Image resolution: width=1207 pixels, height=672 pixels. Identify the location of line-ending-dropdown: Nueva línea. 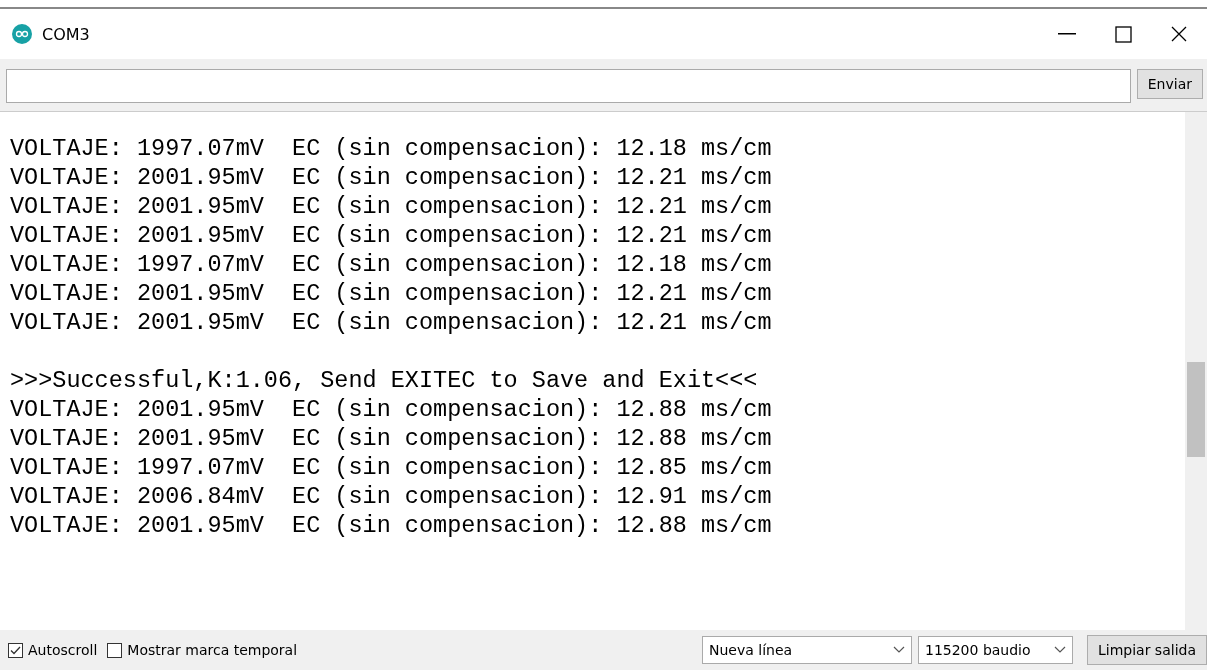
(807, 650).